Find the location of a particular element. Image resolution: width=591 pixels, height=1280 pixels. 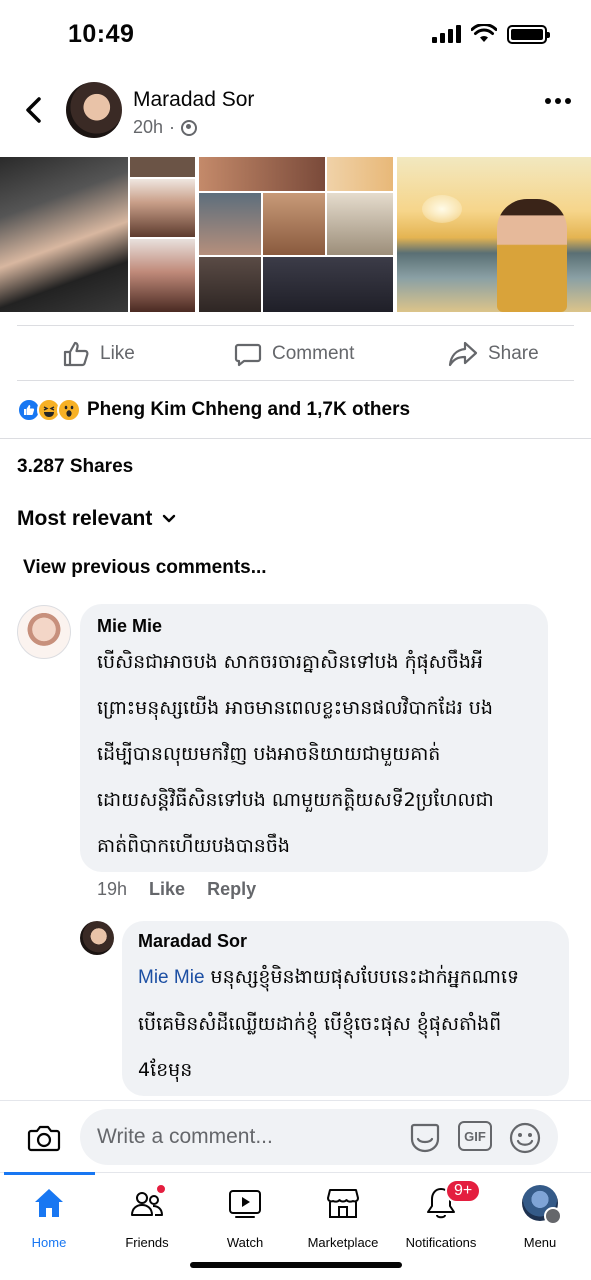

shares-count: 3.287 Shares is located at coordinates (75, 467).